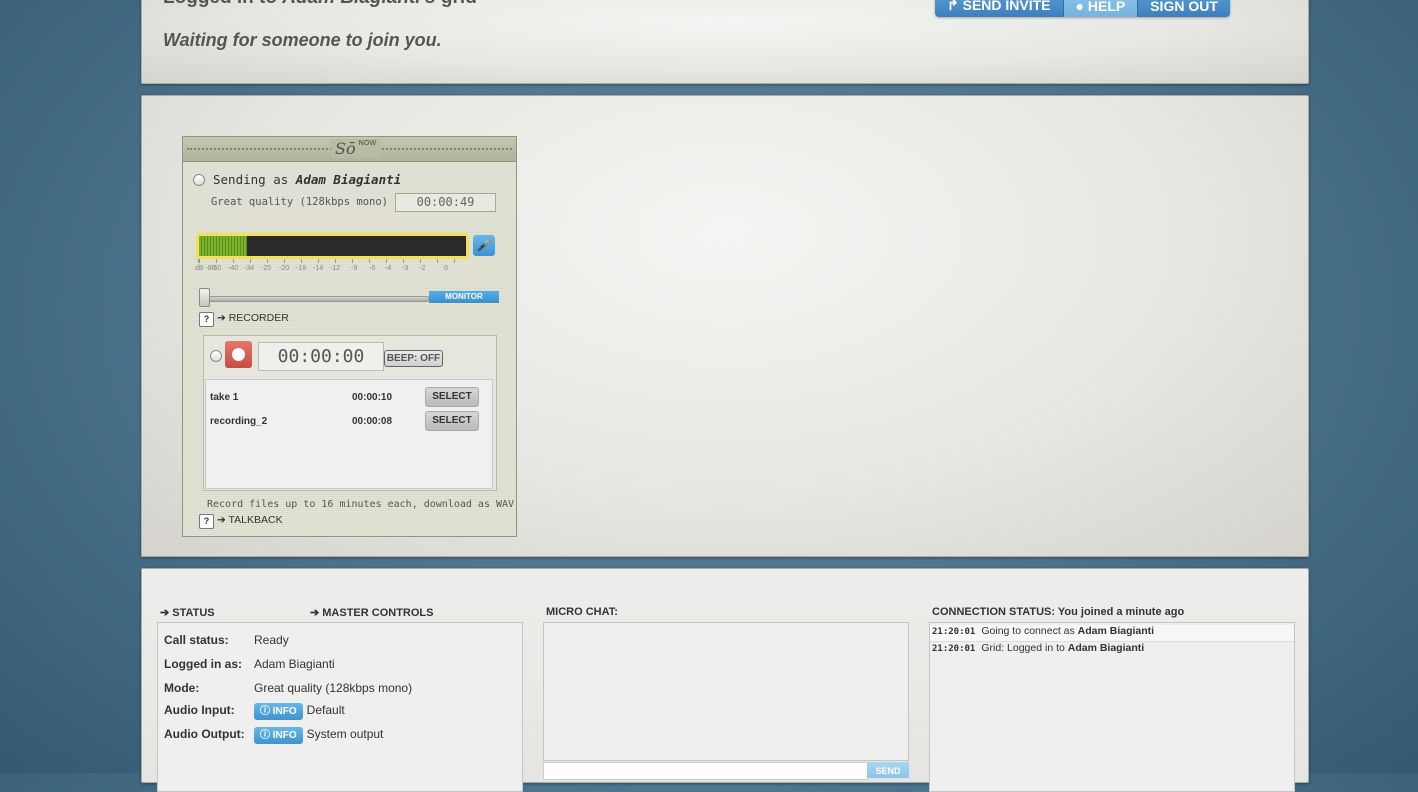 This screenshot has width=1418, height=792. I want to click on meter-scale-label: -4, so click(388, 268).